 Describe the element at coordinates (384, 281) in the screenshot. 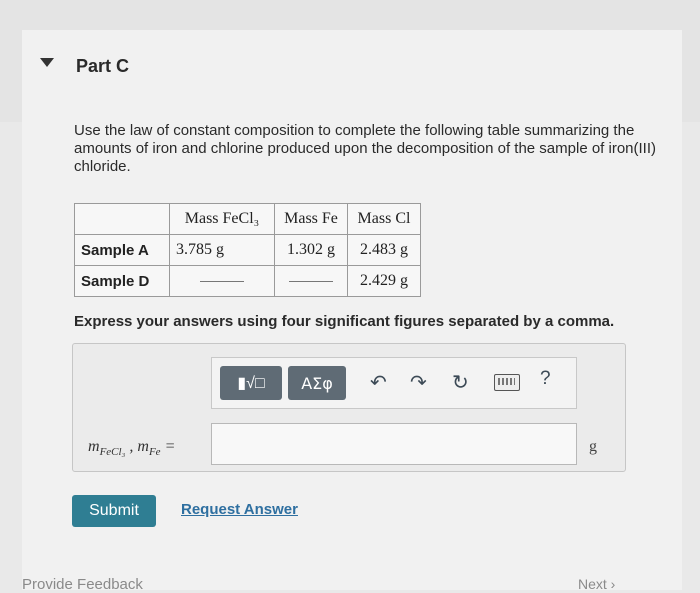

I see `cell-mass-cl: 2.429 g` at that location.